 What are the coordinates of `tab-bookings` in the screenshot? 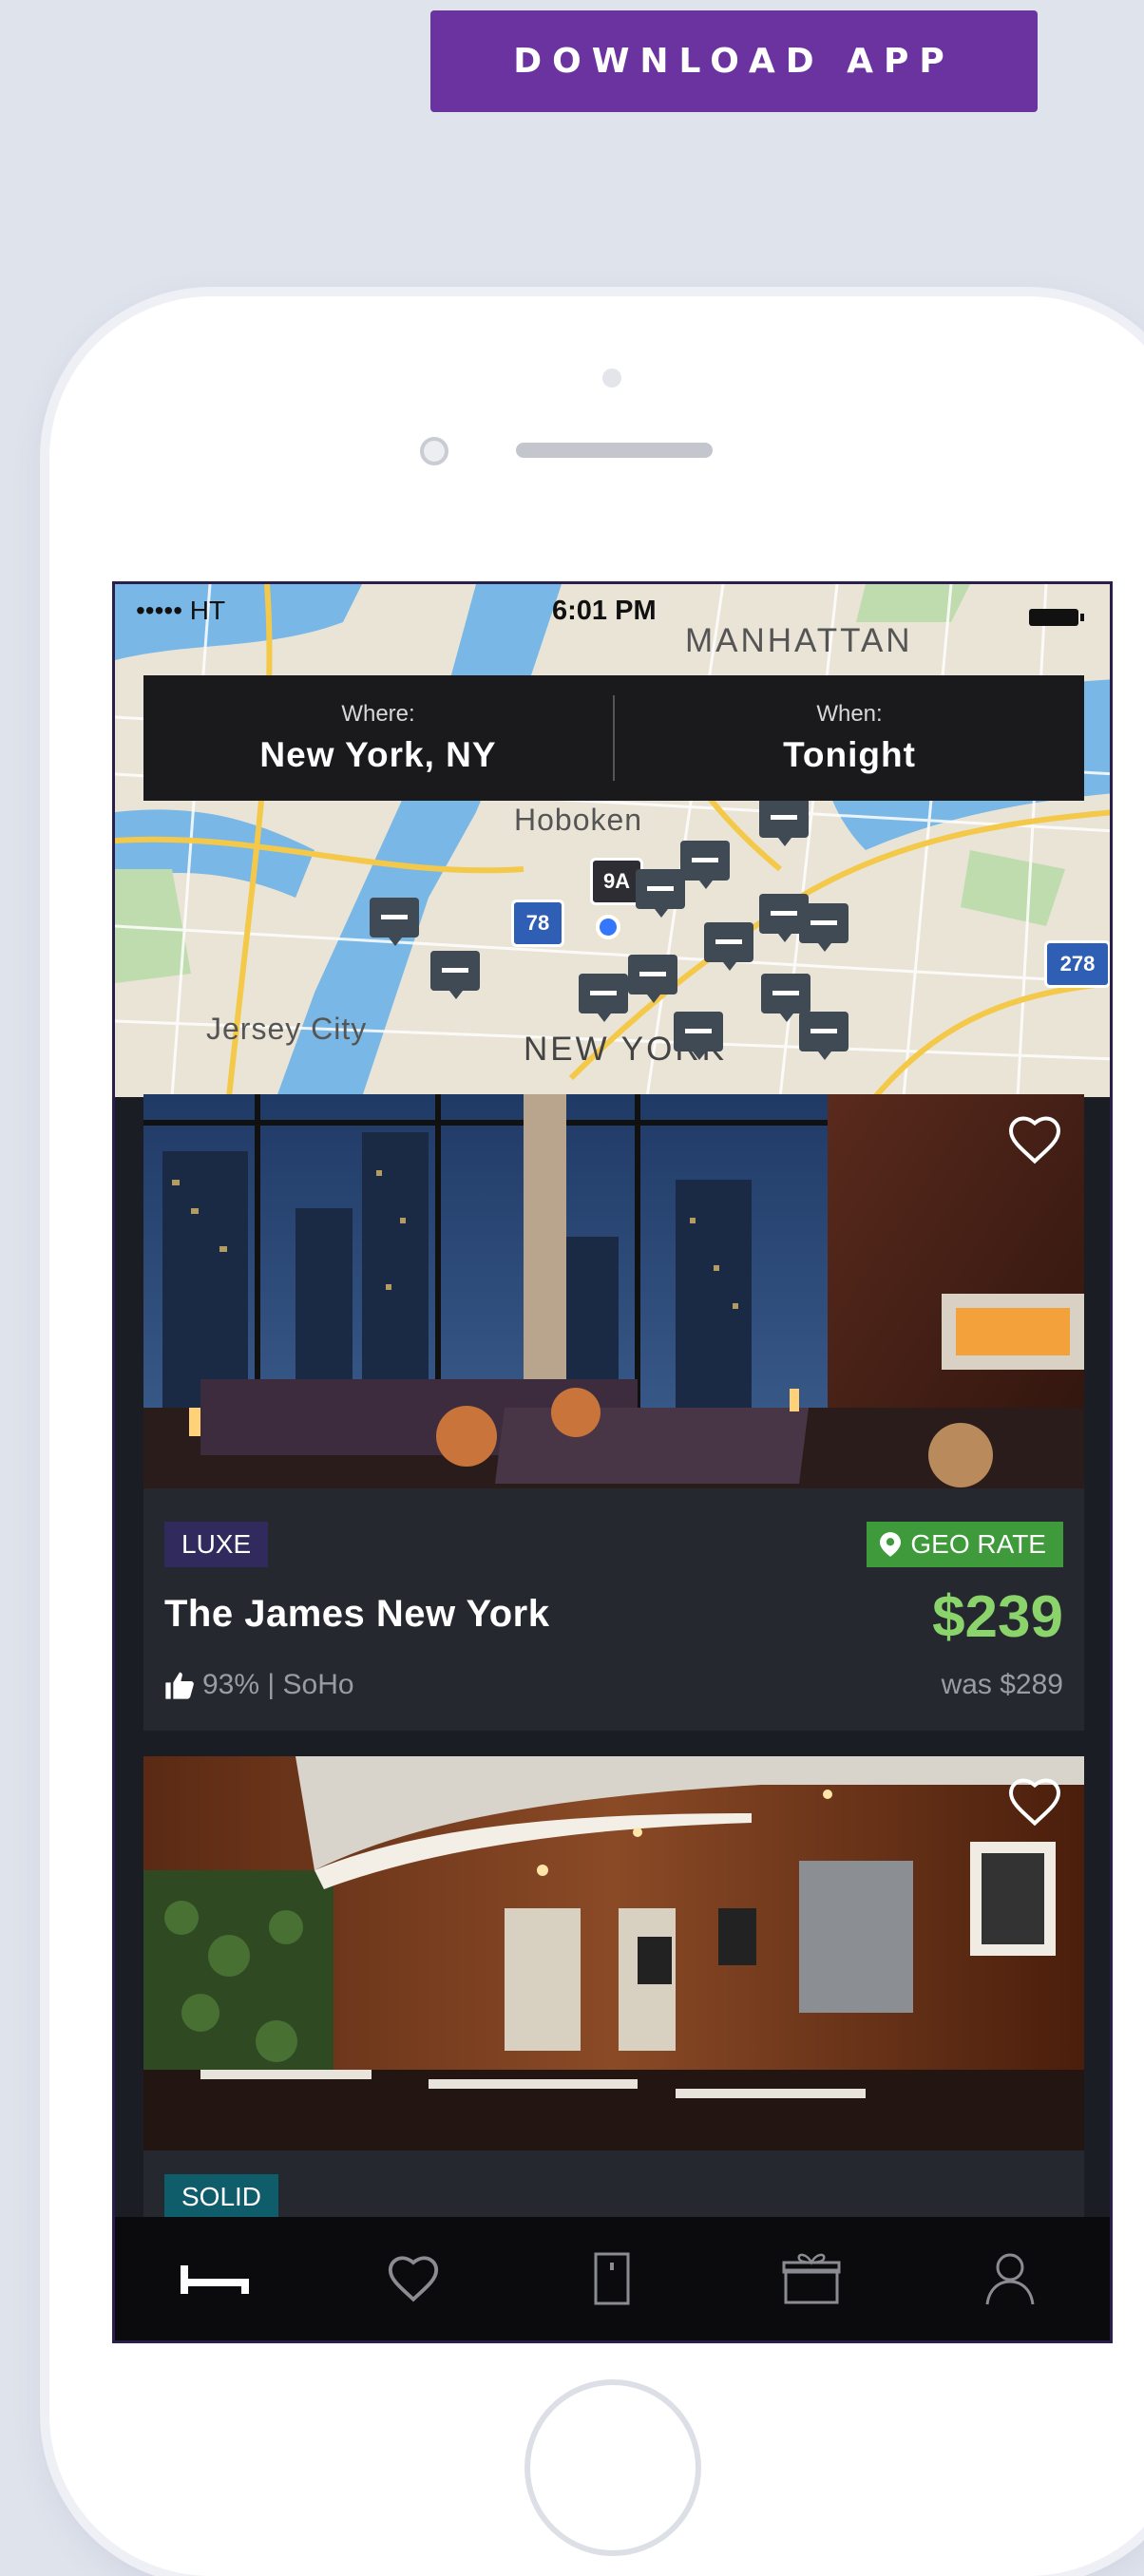 It's located at (612, 2278).